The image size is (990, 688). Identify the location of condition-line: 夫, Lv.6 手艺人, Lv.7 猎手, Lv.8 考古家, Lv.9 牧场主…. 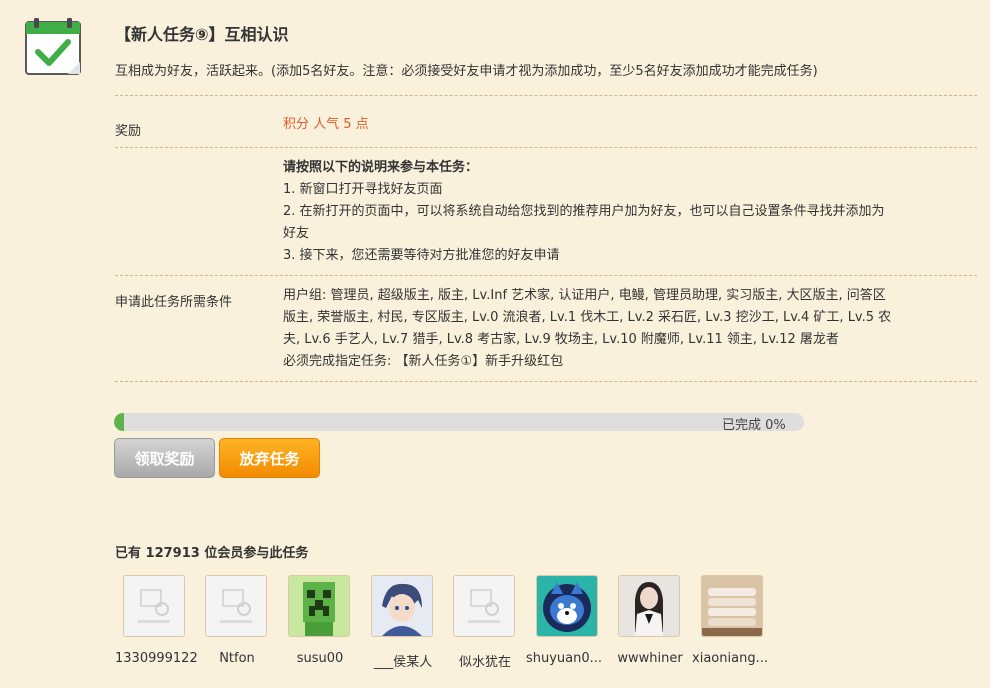
(561, 339).